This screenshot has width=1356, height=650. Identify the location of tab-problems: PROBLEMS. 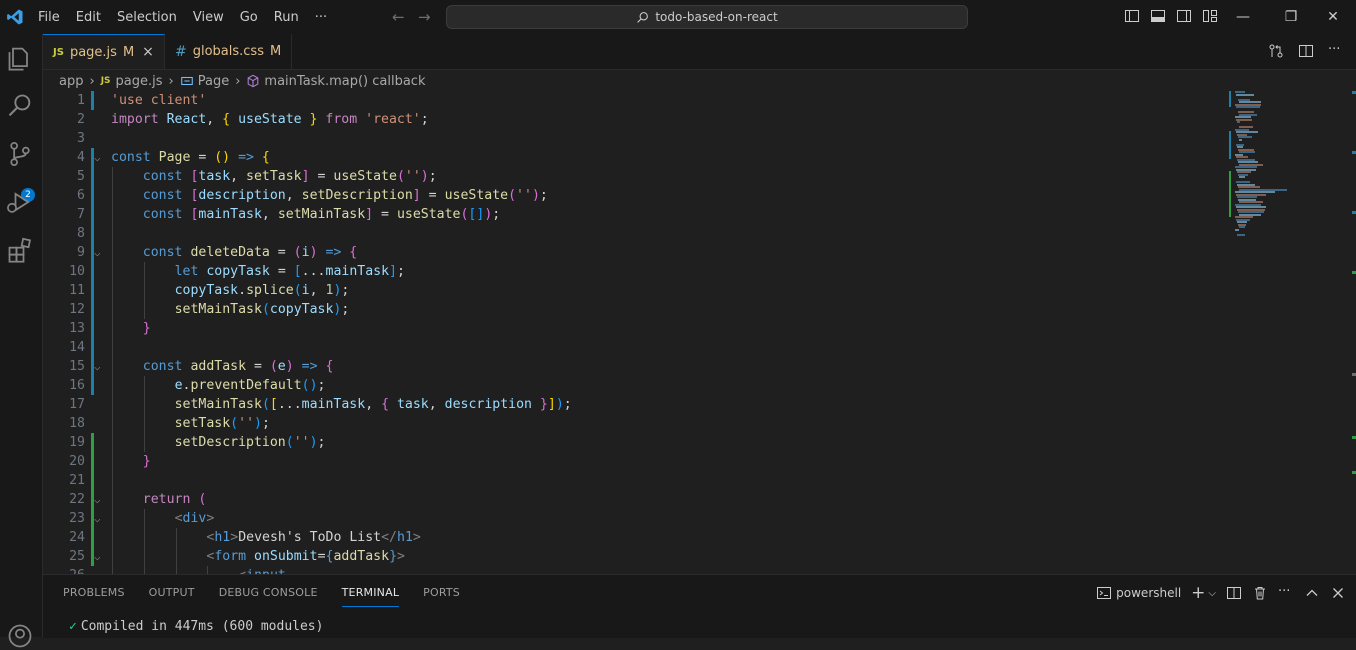
(94, 593).